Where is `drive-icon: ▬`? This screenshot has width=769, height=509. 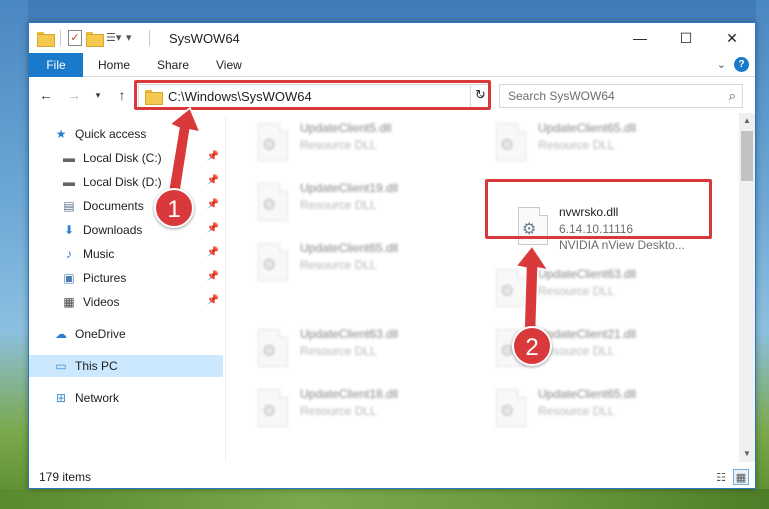 drive-icon: ▬ is located at coordinates (69, 182).